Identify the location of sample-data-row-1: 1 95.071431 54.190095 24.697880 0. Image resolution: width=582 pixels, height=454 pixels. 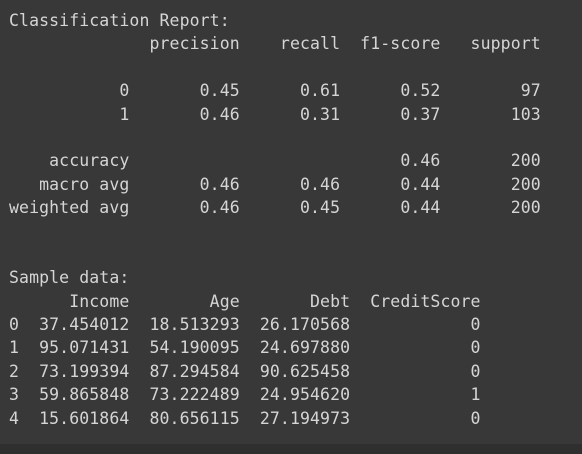
(245, 348).